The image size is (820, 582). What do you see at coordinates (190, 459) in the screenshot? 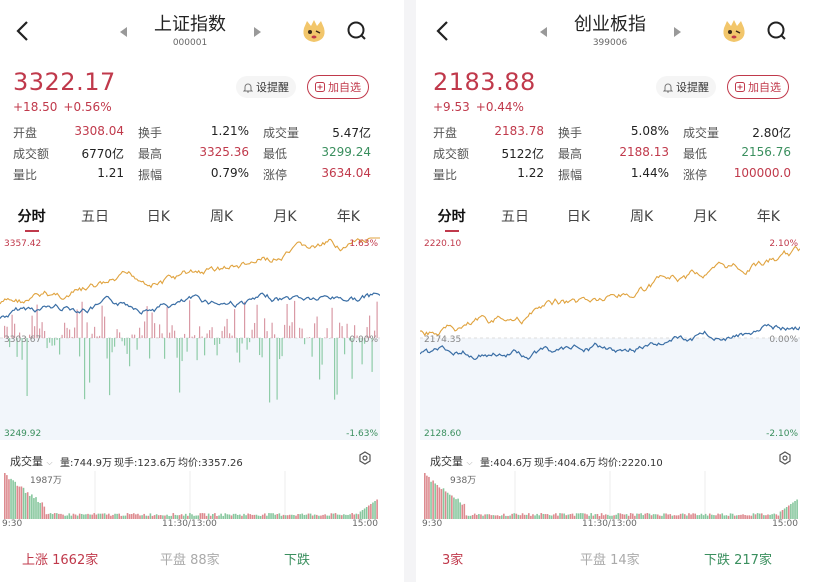
I see `volume-toolbar: 成交量 ⌵ 量:744.9万 现手:123.6万 均价:3357.26` at bounding box center [190, 459].